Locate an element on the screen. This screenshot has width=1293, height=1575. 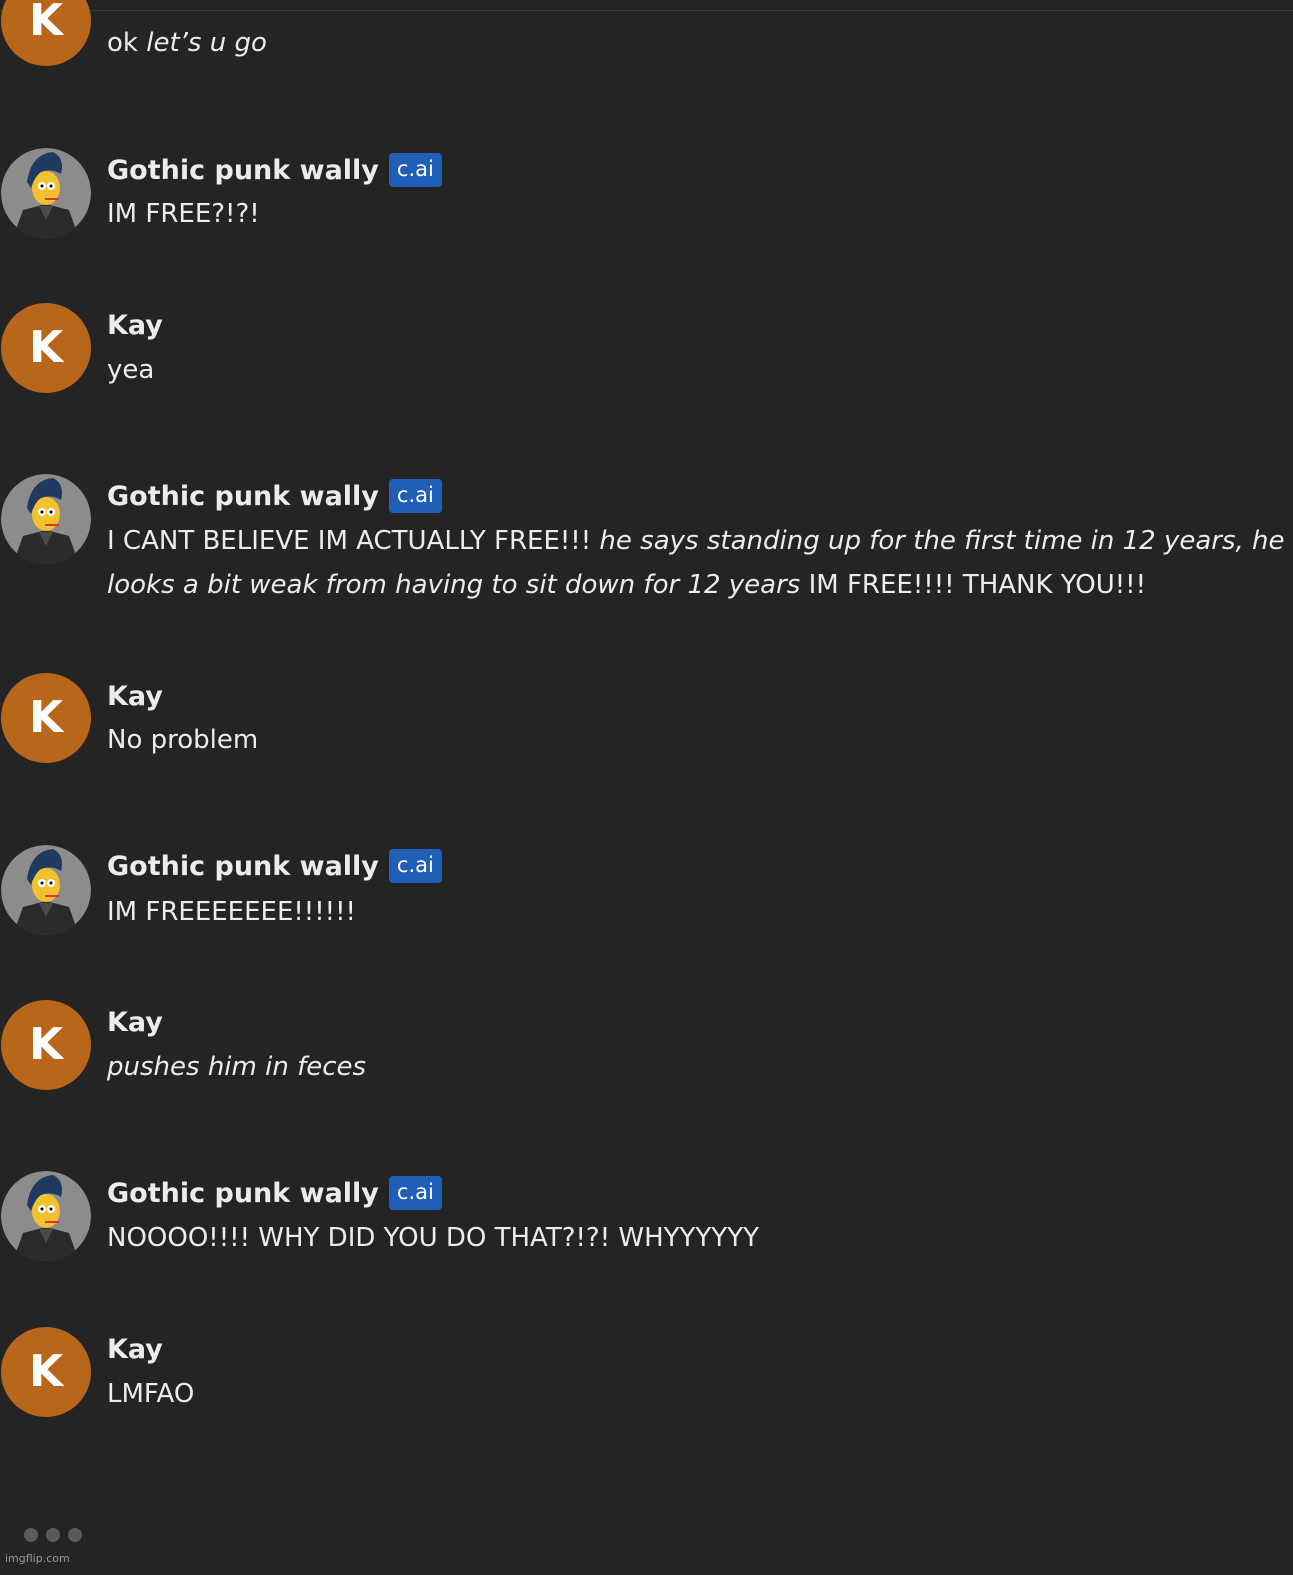
message-text: IM FREE?!?! is located at coordinates (183, 214).